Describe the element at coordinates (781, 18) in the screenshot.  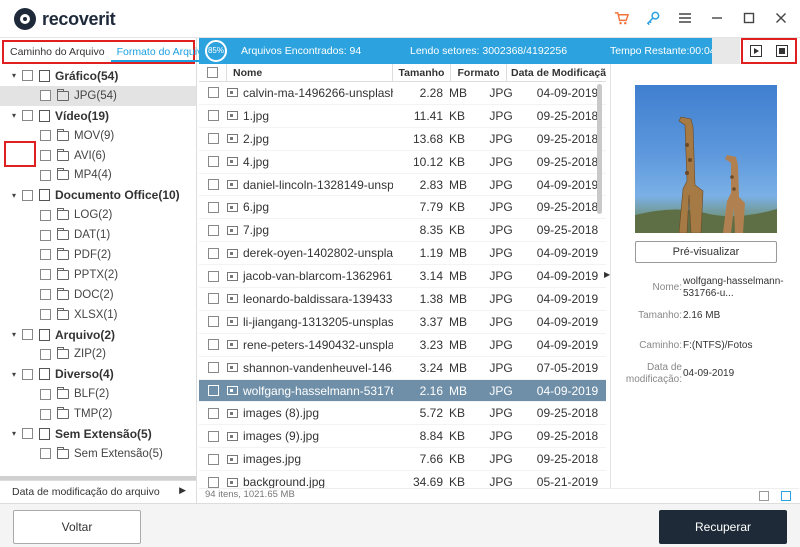
I see `close-icon` at that location.